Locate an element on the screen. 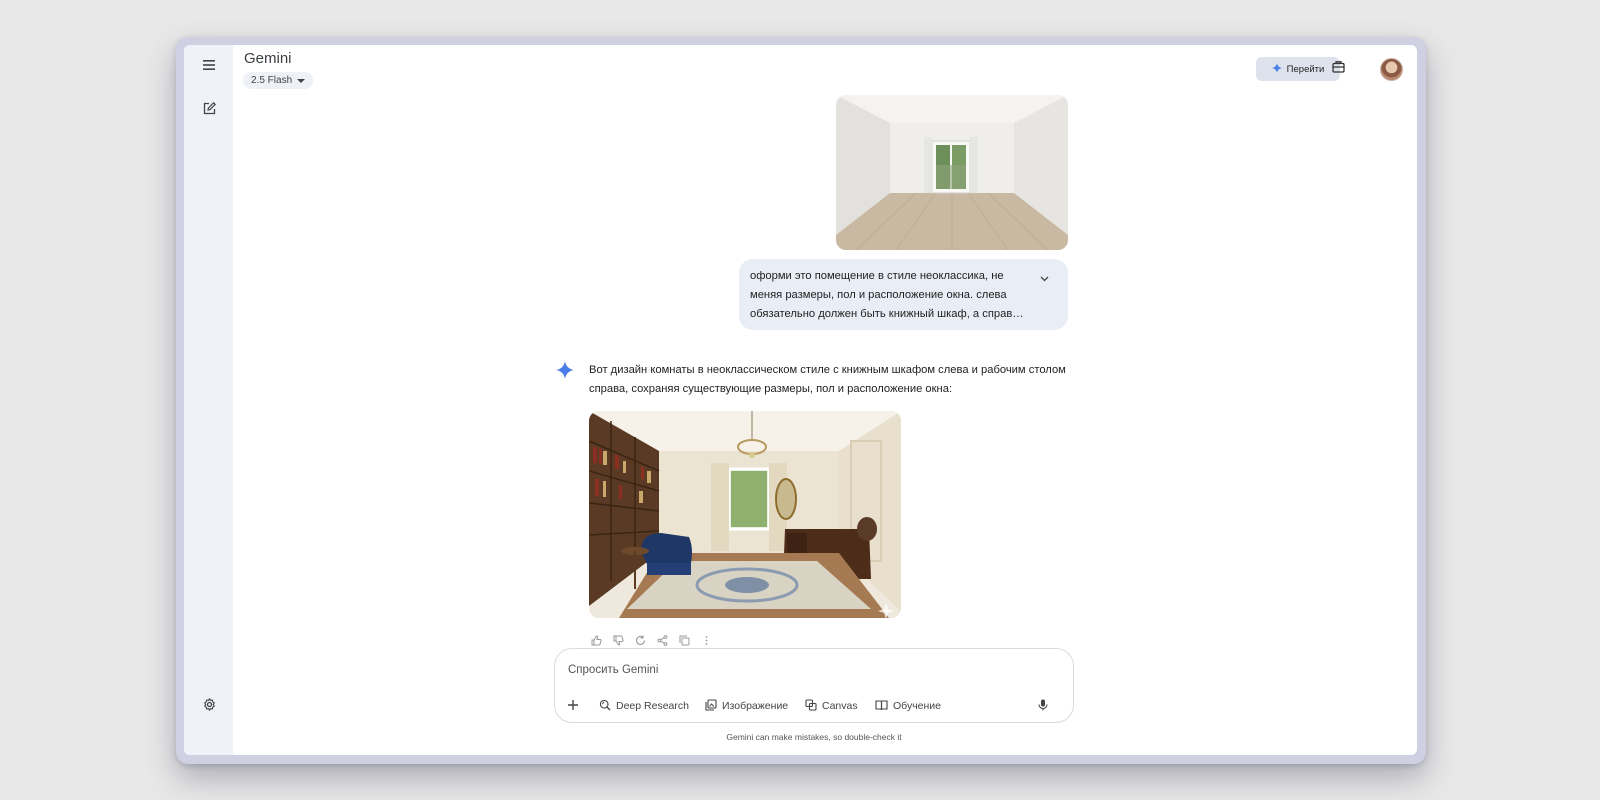 Image resolution: width=1600 pixels, height=800 pixels. app-title: Gemini is located at coordinates (268, 58).